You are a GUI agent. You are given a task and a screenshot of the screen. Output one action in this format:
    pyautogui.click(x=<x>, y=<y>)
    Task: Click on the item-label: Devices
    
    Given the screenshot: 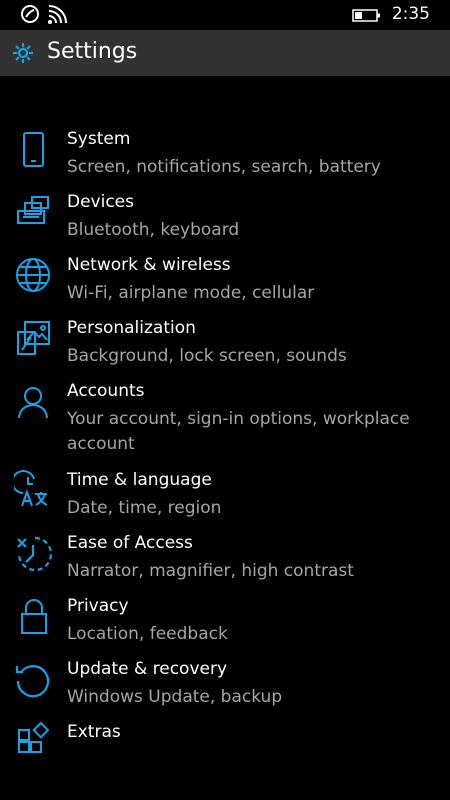 What is the action you would take?
    pyautogui.click(x=100, y=202)
    